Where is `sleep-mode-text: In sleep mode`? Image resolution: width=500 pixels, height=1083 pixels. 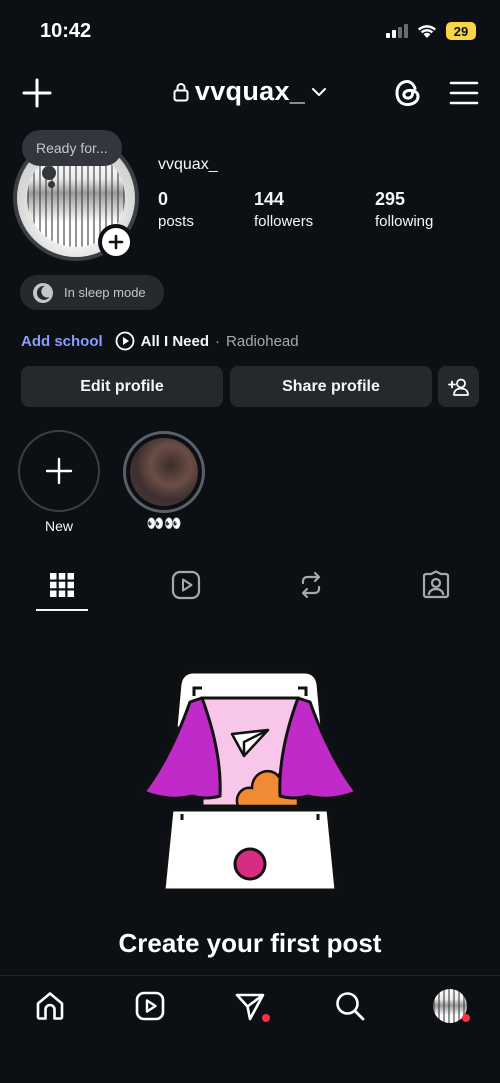 sleep-mode-text: In sleep mode is located at coordinates (105, 292).